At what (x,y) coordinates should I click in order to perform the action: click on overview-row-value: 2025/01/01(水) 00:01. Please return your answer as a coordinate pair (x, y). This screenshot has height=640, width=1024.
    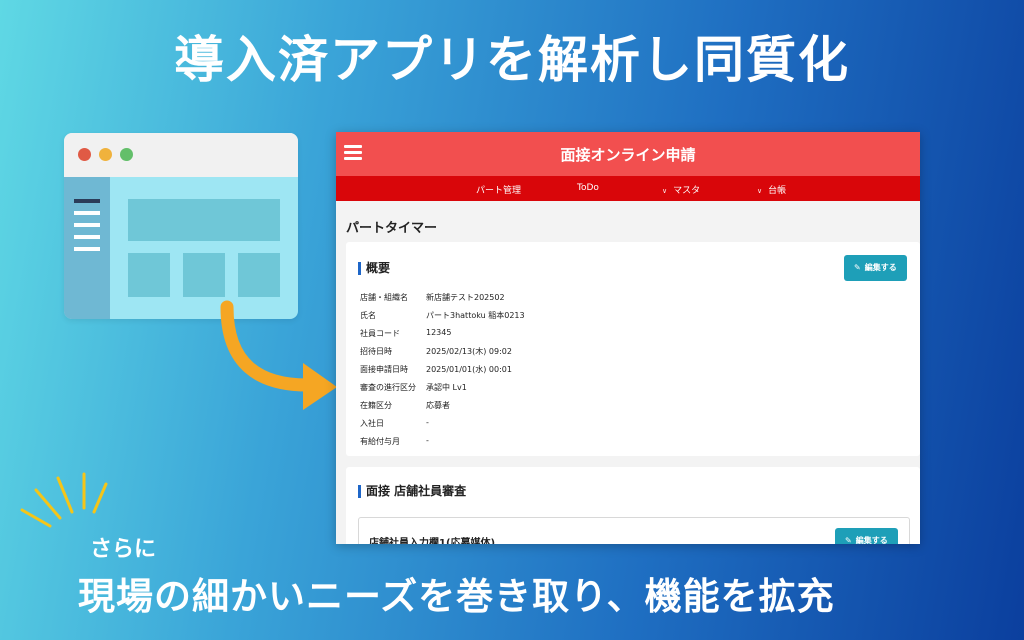
    Looking at the image, I should click on (469, 369).